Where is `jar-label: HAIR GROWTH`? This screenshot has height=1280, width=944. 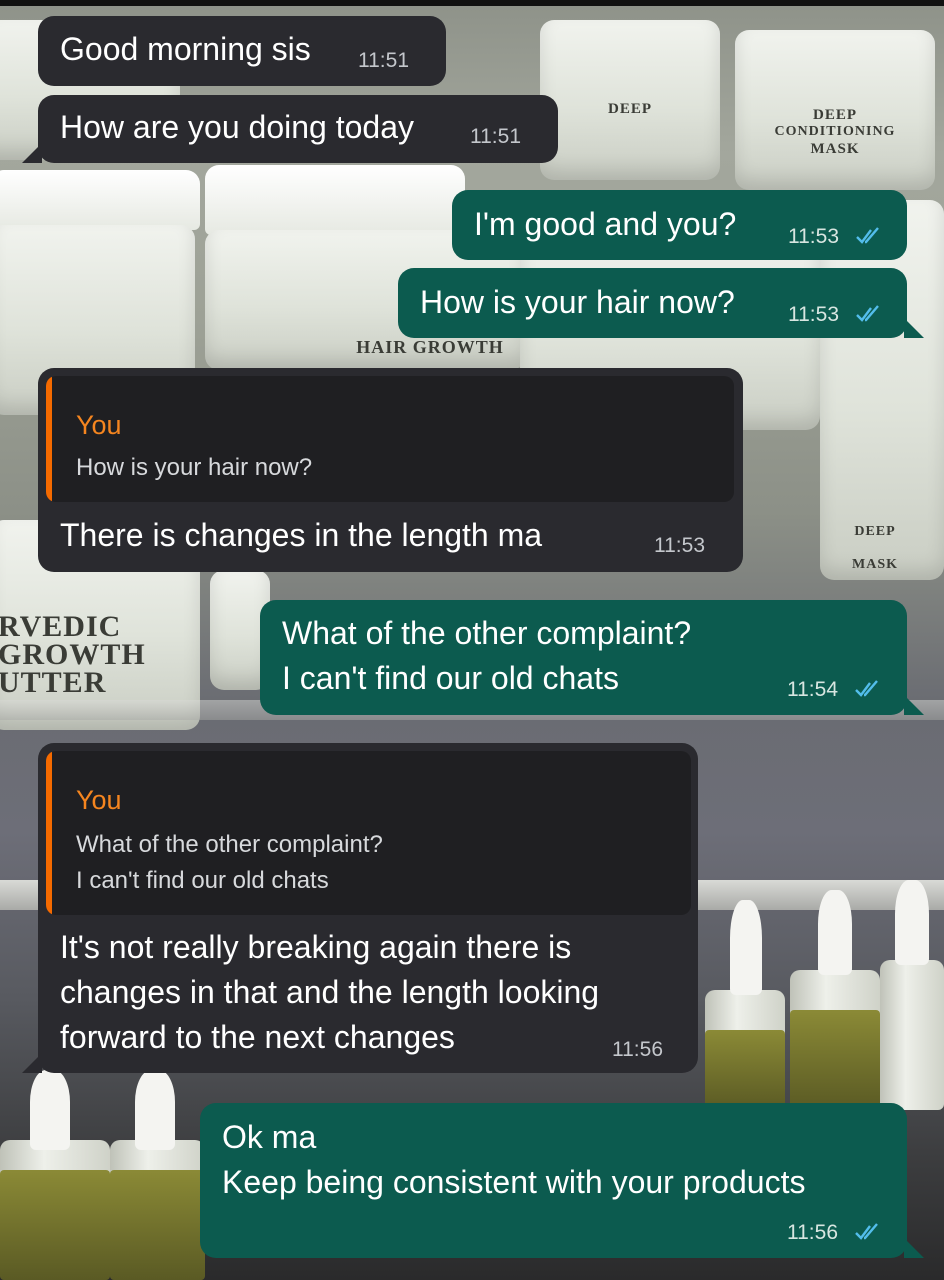 jar-label: HAIR GROWTH is located at coordinates (430, 347).